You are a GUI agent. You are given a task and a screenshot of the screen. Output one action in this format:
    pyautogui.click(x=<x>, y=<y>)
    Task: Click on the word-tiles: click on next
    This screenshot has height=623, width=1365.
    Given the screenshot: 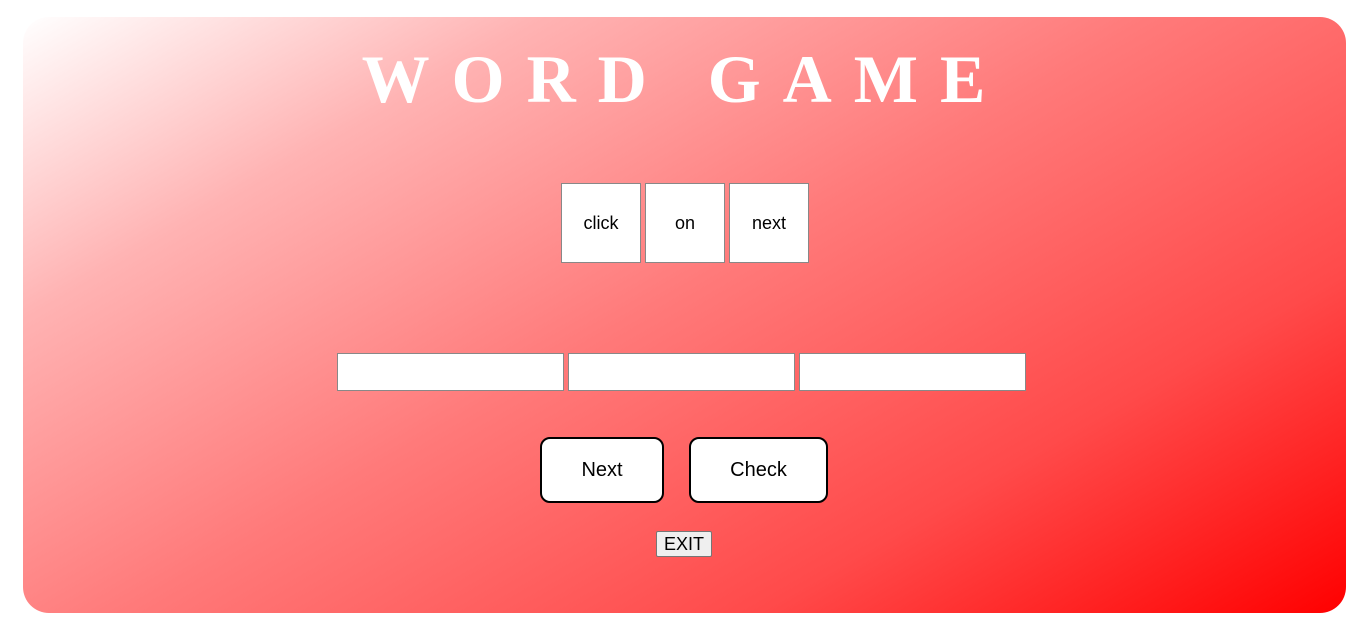 What is the action you would take?
    pyautogui.click(x=685, y=223)
    